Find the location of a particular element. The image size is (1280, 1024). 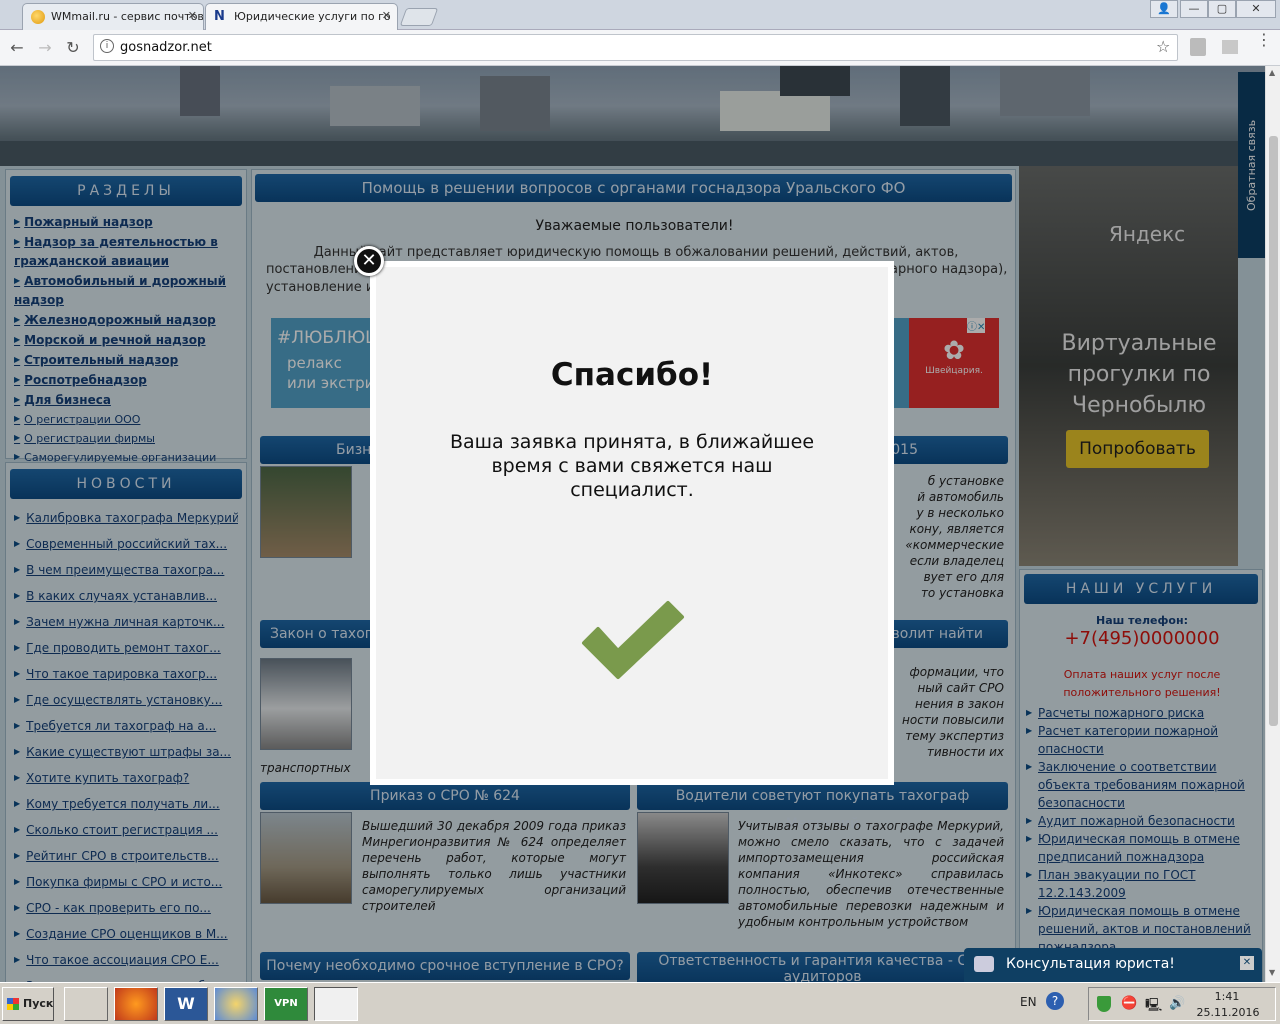

volume-icon: 🔊 is located at coordinates (1177, 1003).